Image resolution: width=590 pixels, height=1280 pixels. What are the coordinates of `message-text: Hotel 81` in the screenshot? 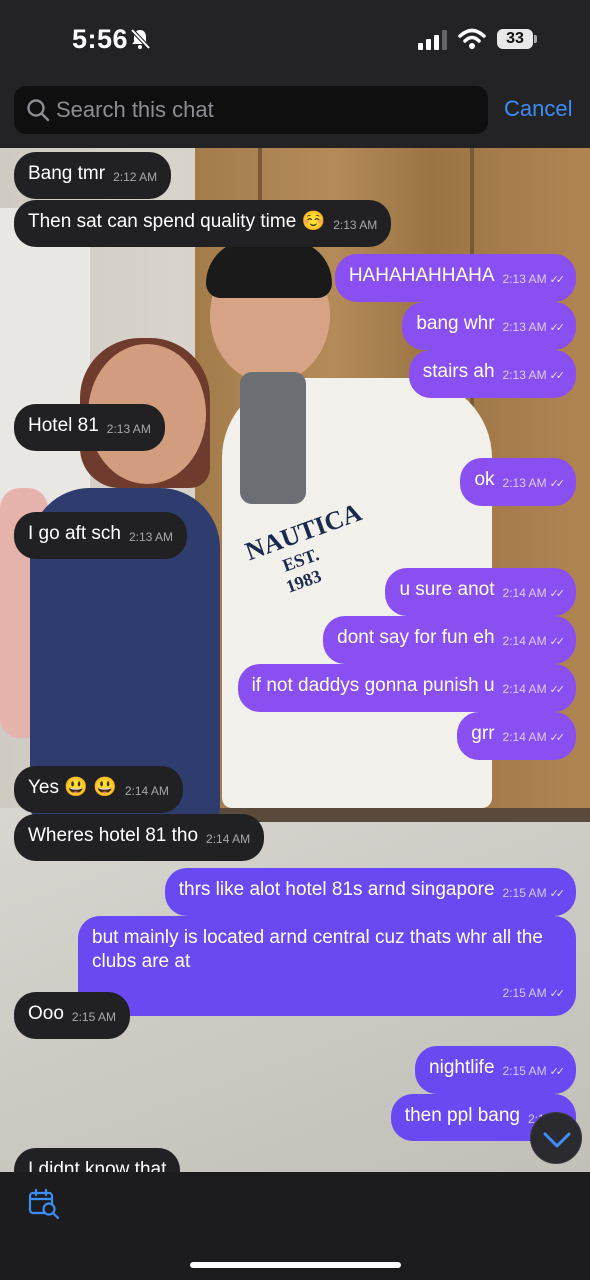 It's located at (63, 425).